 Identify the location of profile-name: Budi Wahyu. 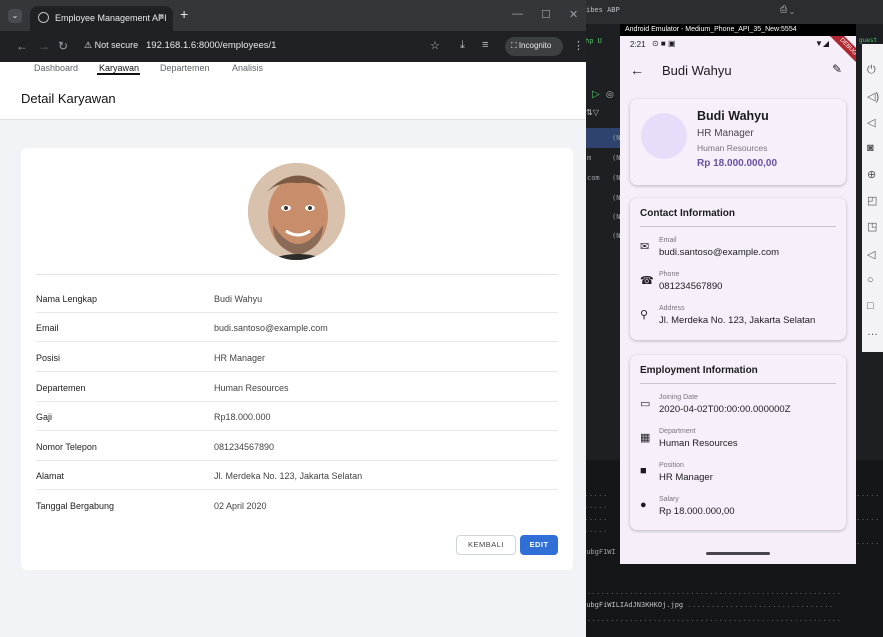
(733, 116).